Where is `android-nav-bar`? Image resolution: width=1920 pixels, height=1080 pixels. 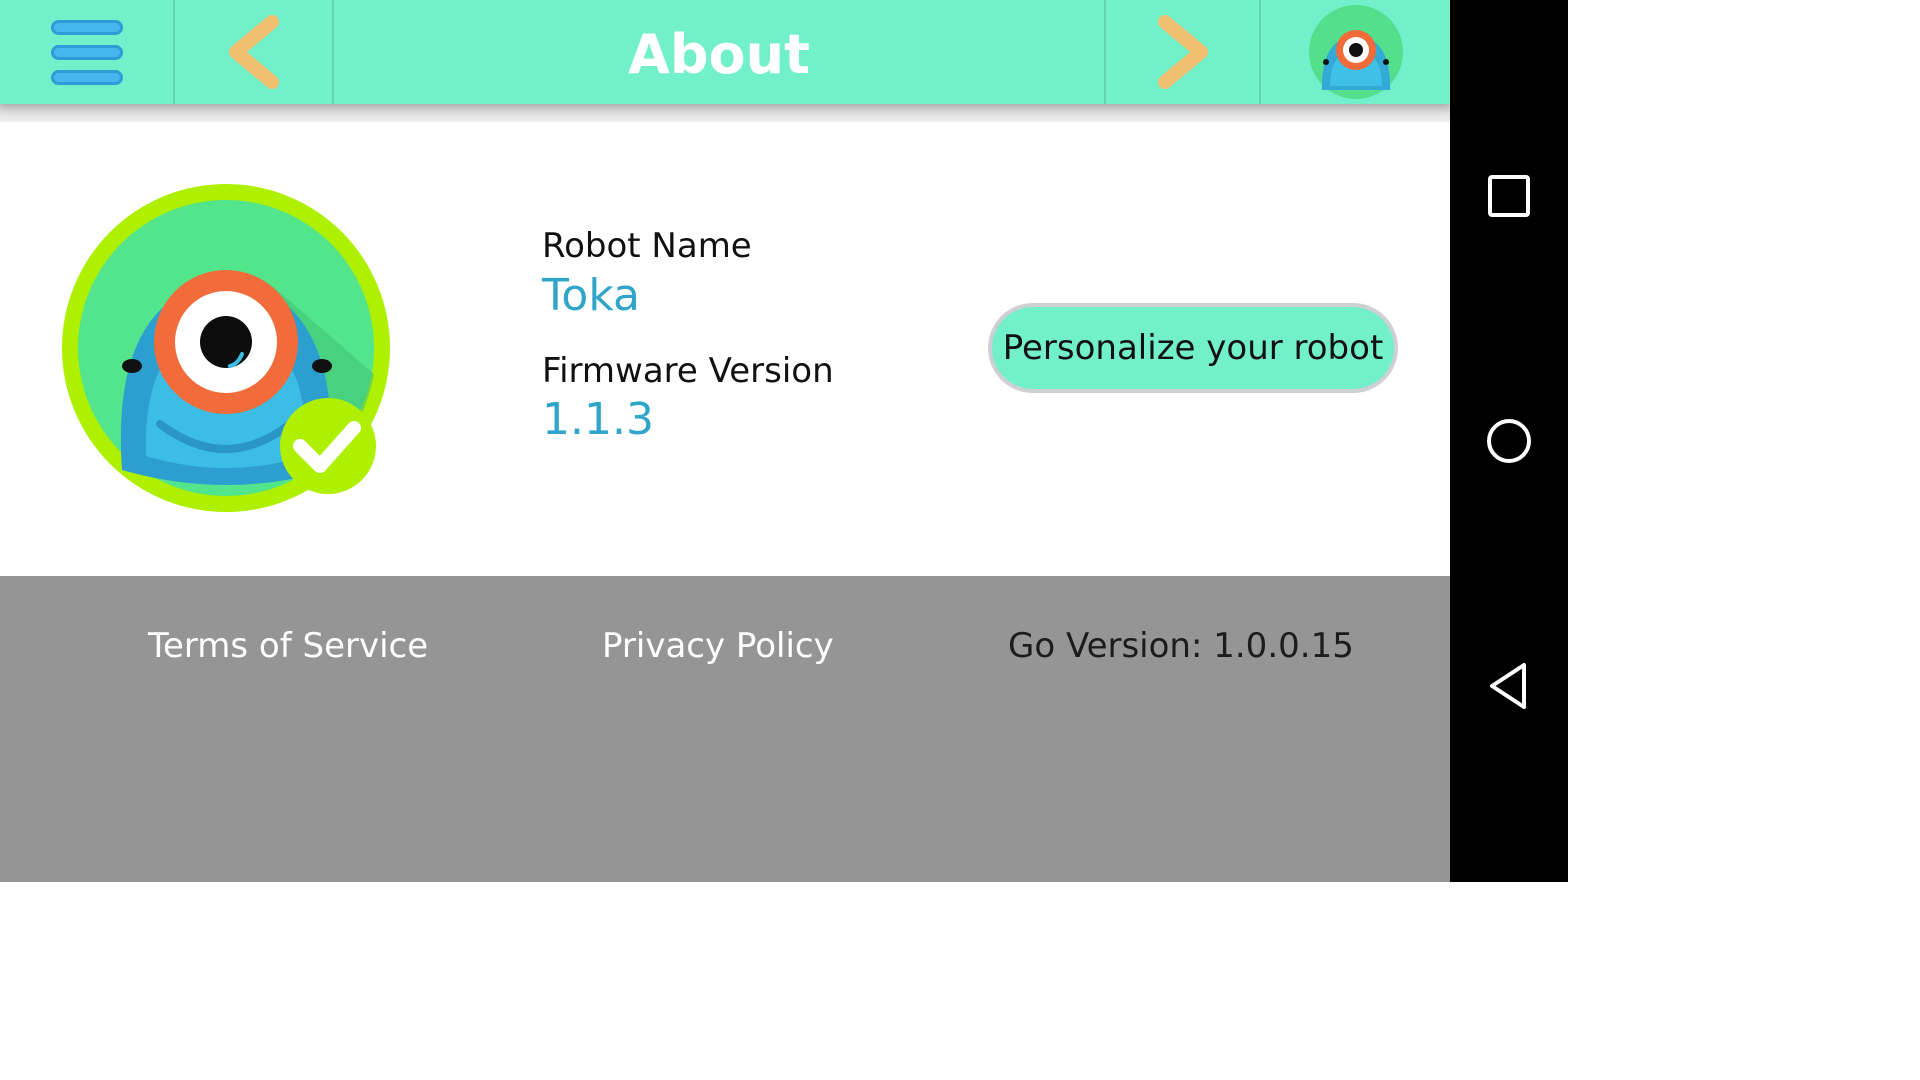
android-nav-bar is located at coordinates (1509, 441).